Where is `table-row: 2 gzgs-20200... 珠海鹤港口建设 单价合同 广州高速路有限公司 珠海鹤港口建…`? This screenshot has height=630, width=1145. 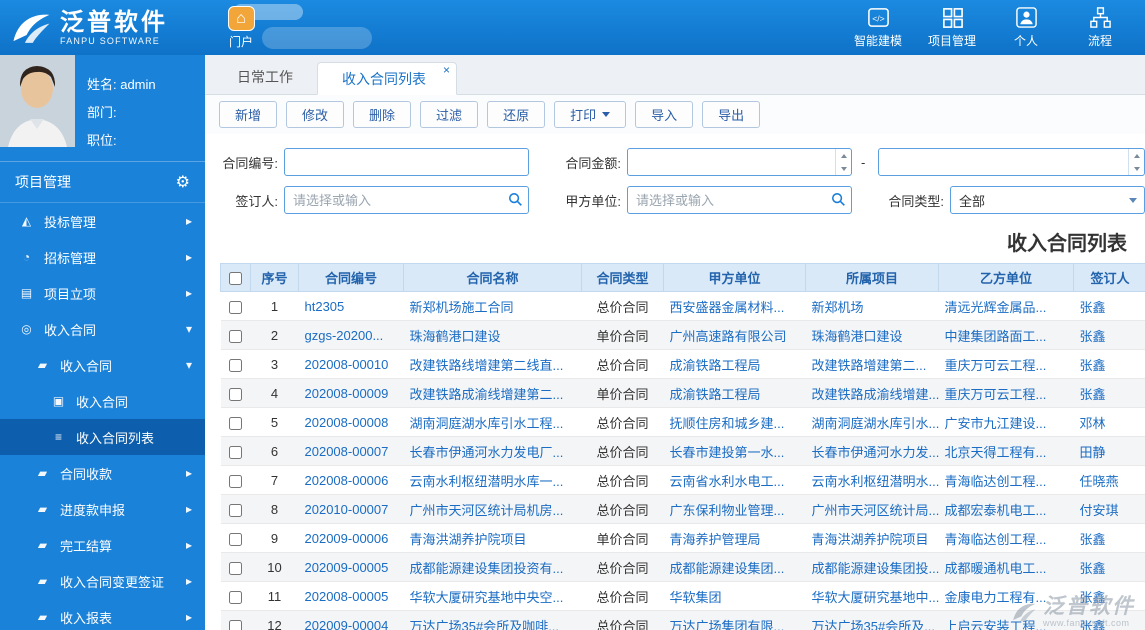
table-row: 2 gzgs-20200... 珠海鹤港口建设 单价合同 广州高速路有限公司 珠海鹤港口建… is located at coordinates (682, 335).